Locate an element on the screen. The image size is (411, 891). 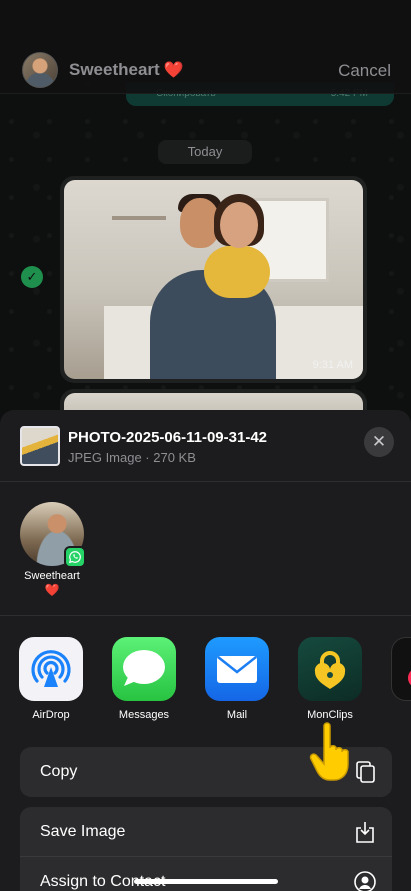
file-thumbnail is located at coordinates (40, 446).